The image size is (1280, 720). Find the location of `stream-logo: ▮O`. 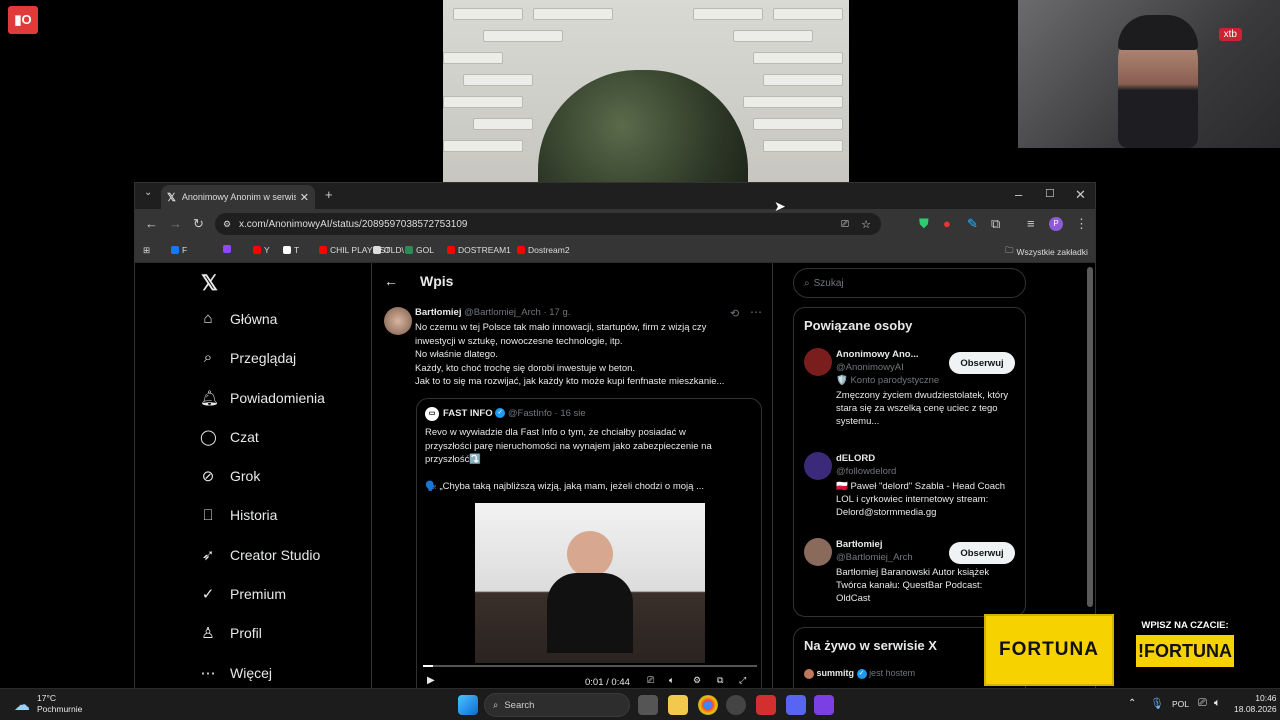

stream-logo: ▮O is located at coordinates (23, 20).